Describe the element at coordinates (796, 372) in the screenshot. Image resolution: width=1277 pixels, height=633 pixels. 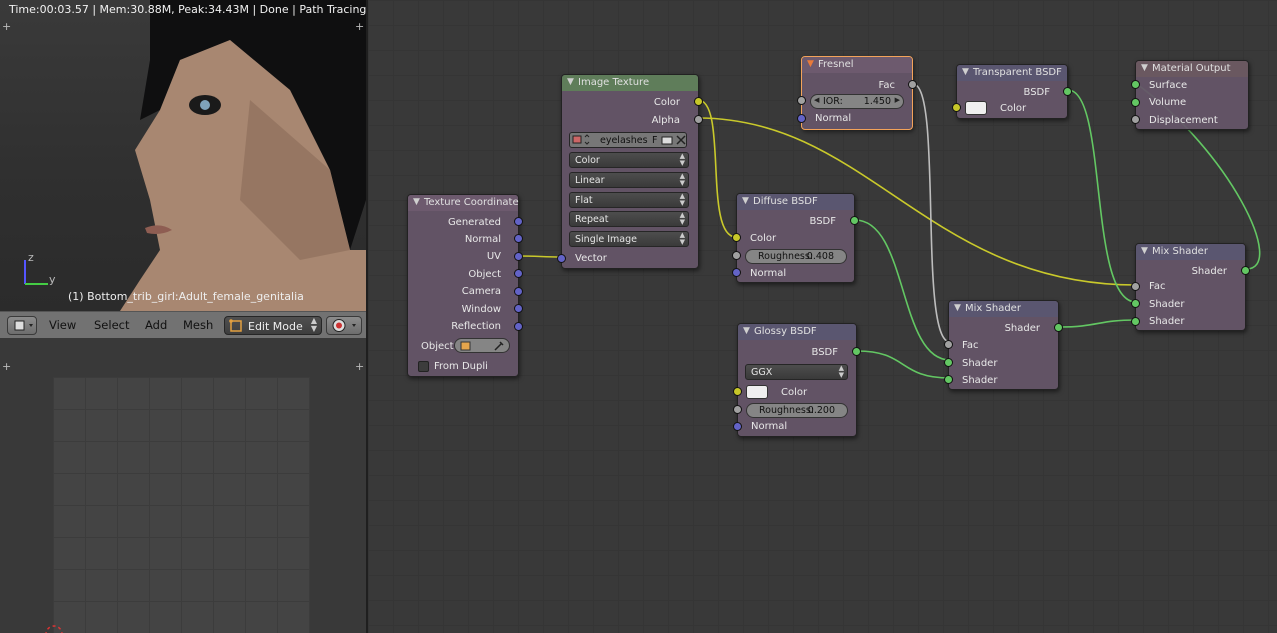
I see `distribution-dropdown: GGX ▲ ▼` at that location.